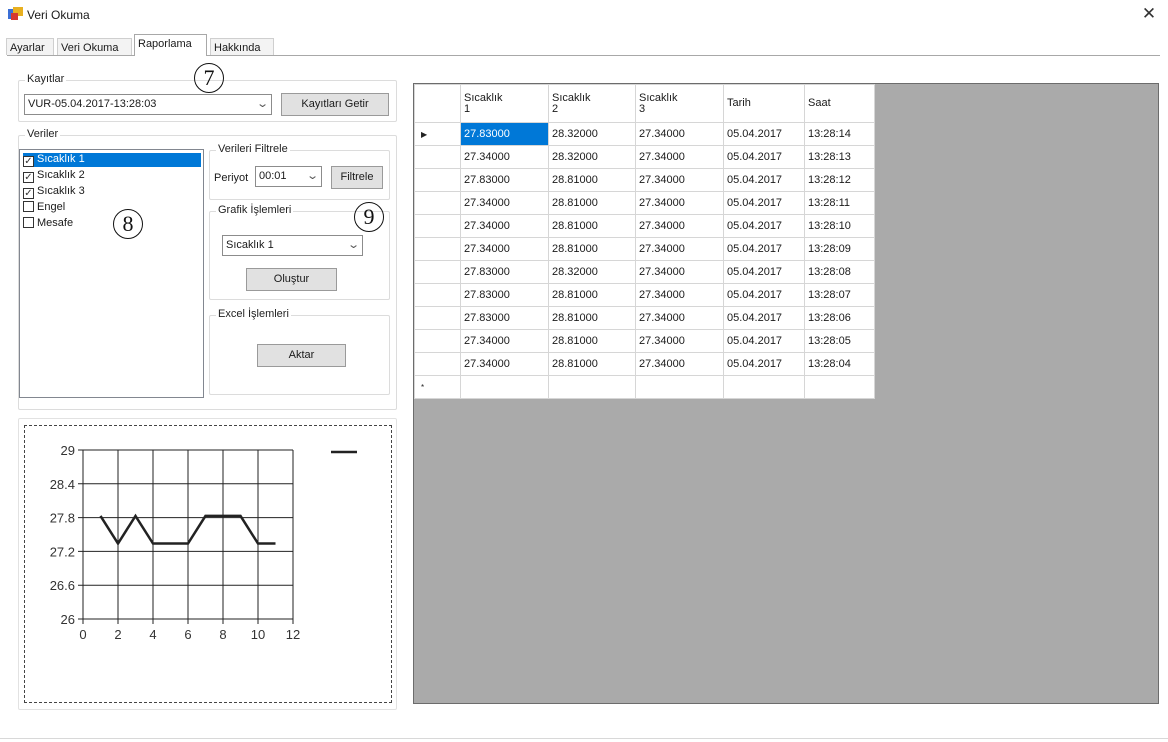  Describe the element at coordinates (839, 180) in the screenshot. I see `table-cell: 13:28:12` at that location.